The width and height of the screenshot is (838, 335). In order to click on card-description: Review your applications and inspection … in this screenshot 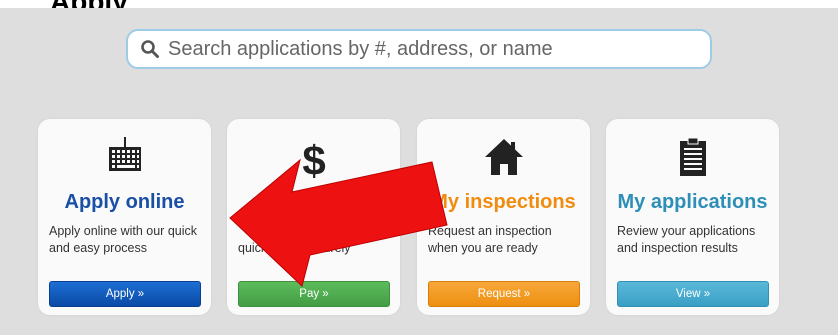, I will do `click(694, 240)`.